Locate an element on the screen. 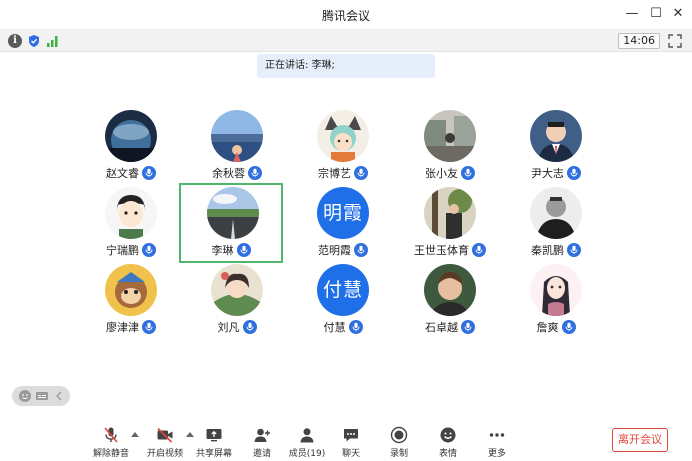 The height and width of the screenshot is (461, 692). participant-tile: 石卓越 is located at coordinates (450, 304).